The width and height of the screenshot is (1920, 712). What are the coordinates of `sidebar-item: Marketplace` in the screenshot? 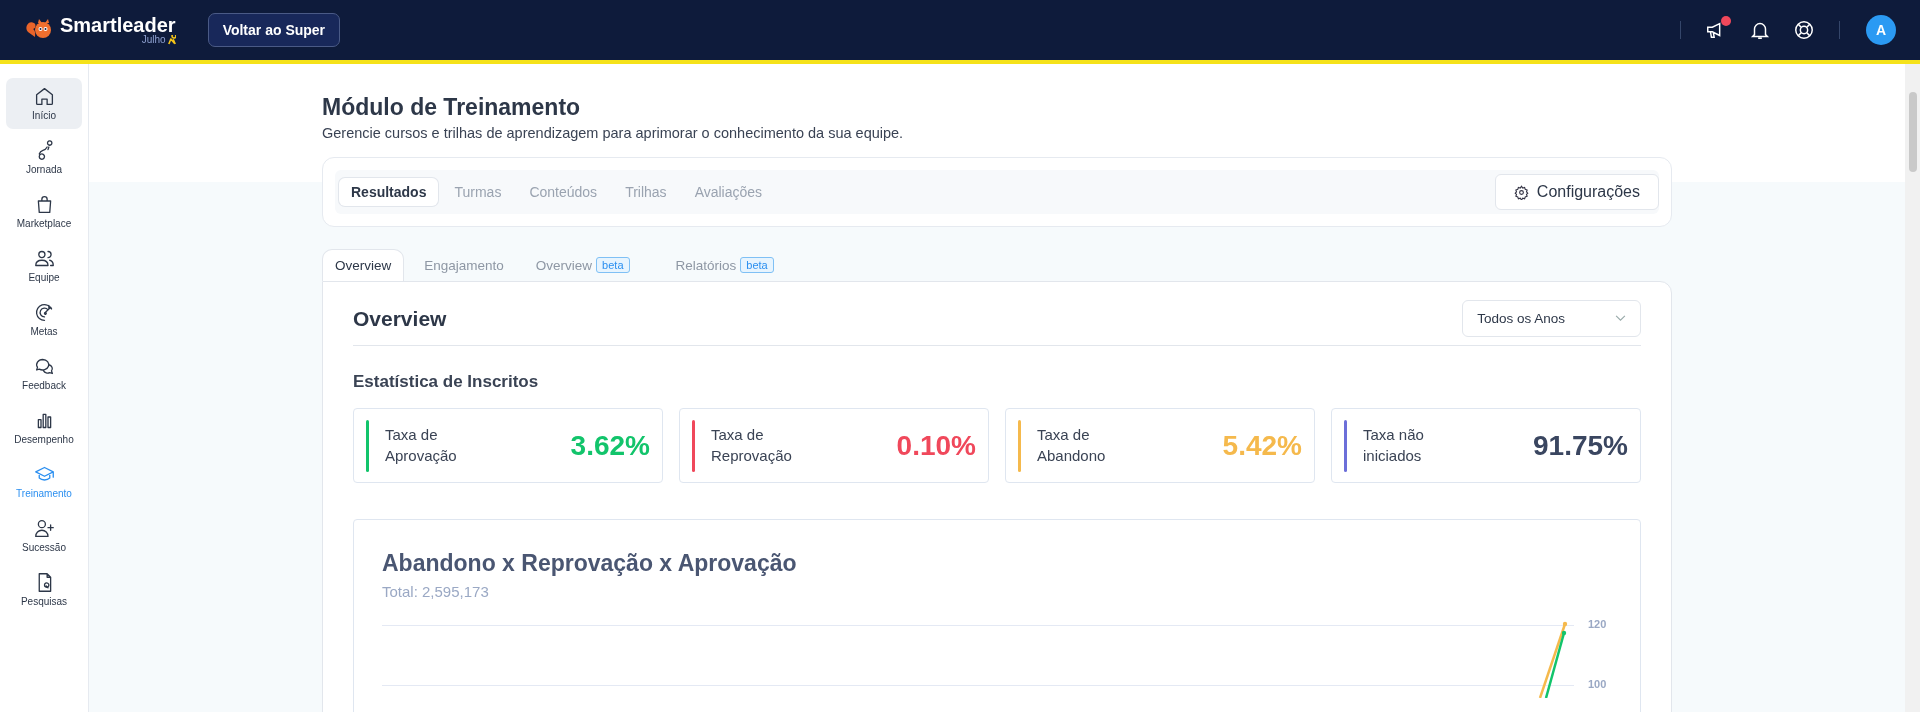 It's located at (44, 211).